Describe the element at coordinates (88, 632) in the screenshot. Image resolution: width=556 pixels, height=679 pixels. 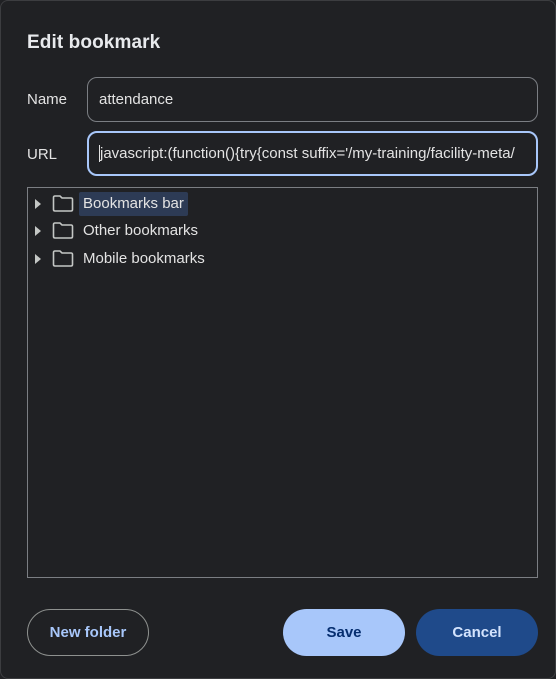
I see `new-folder-button: New folder` at that location.